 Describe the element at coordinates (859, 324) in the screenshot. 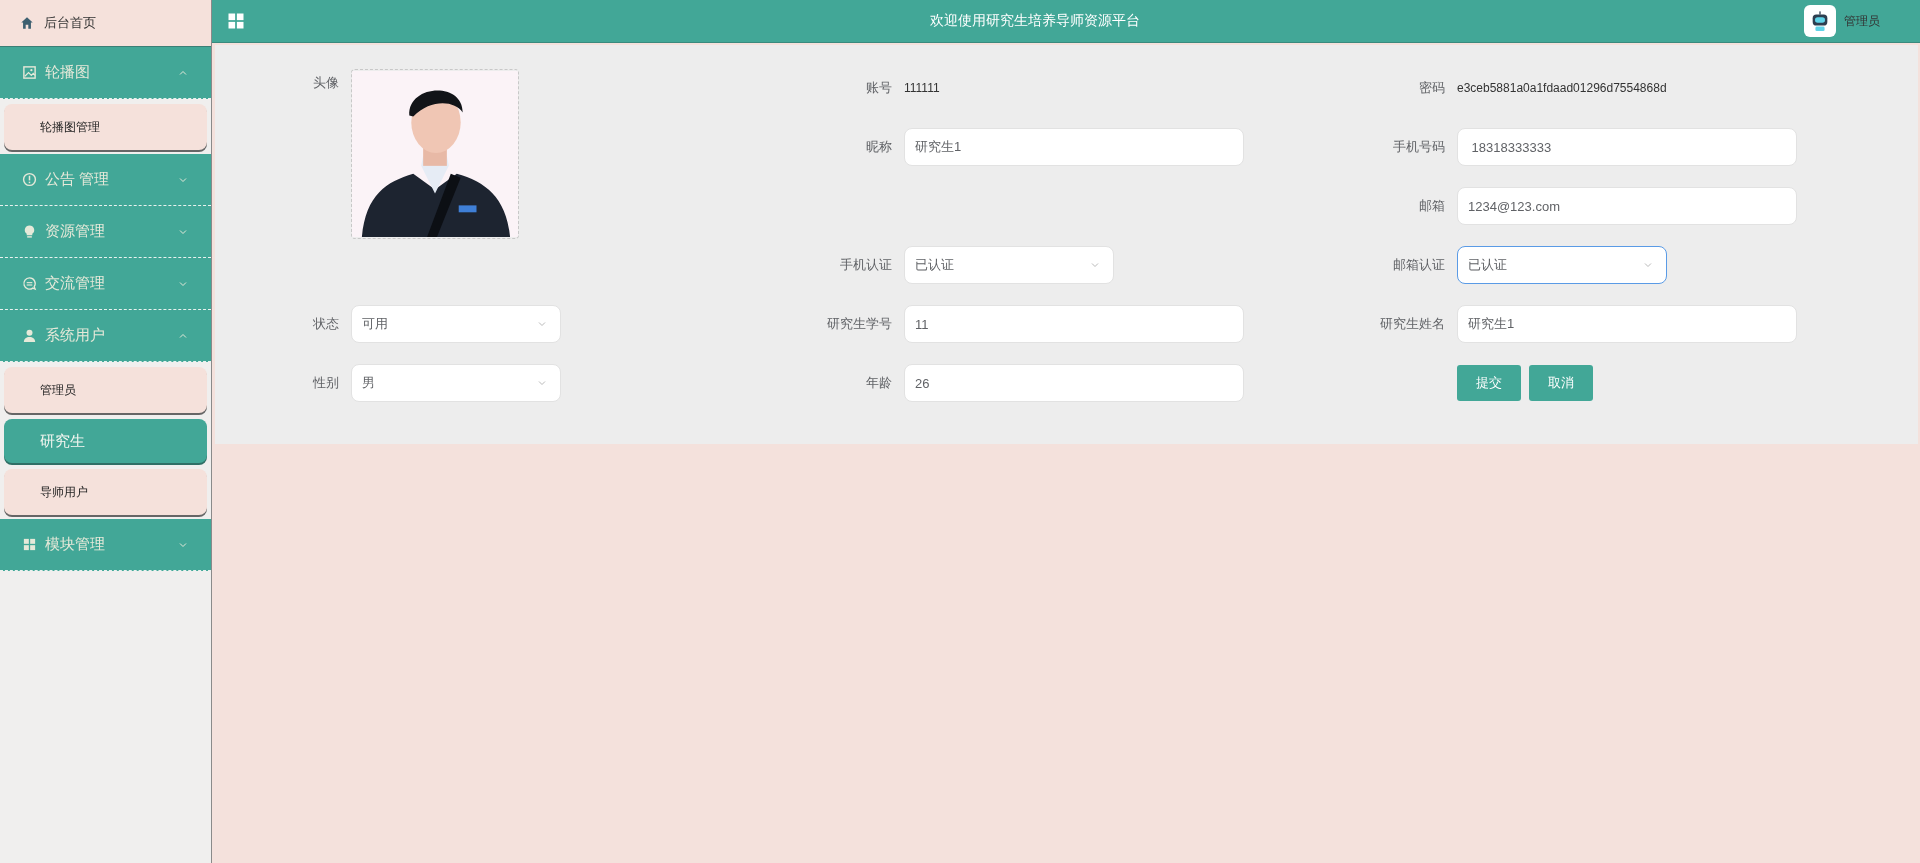

I see `field-label: 研究生学号` at that location.